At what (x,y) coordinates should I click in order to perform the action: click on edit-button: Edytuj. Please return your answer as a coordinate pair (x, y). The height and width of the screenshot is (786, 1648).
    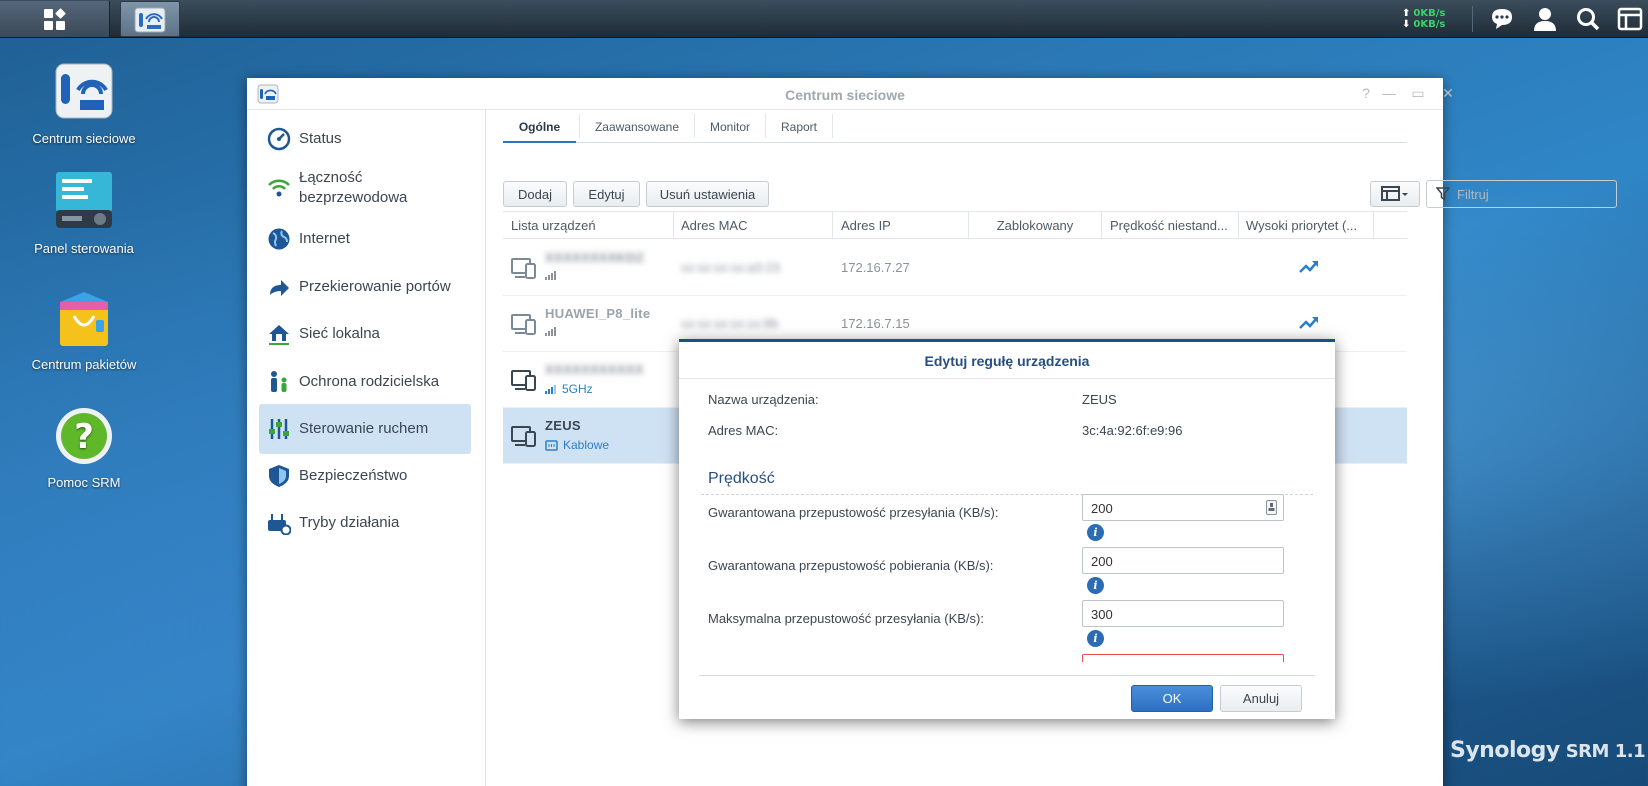
    Looking at the image, I should click on (606, 194).